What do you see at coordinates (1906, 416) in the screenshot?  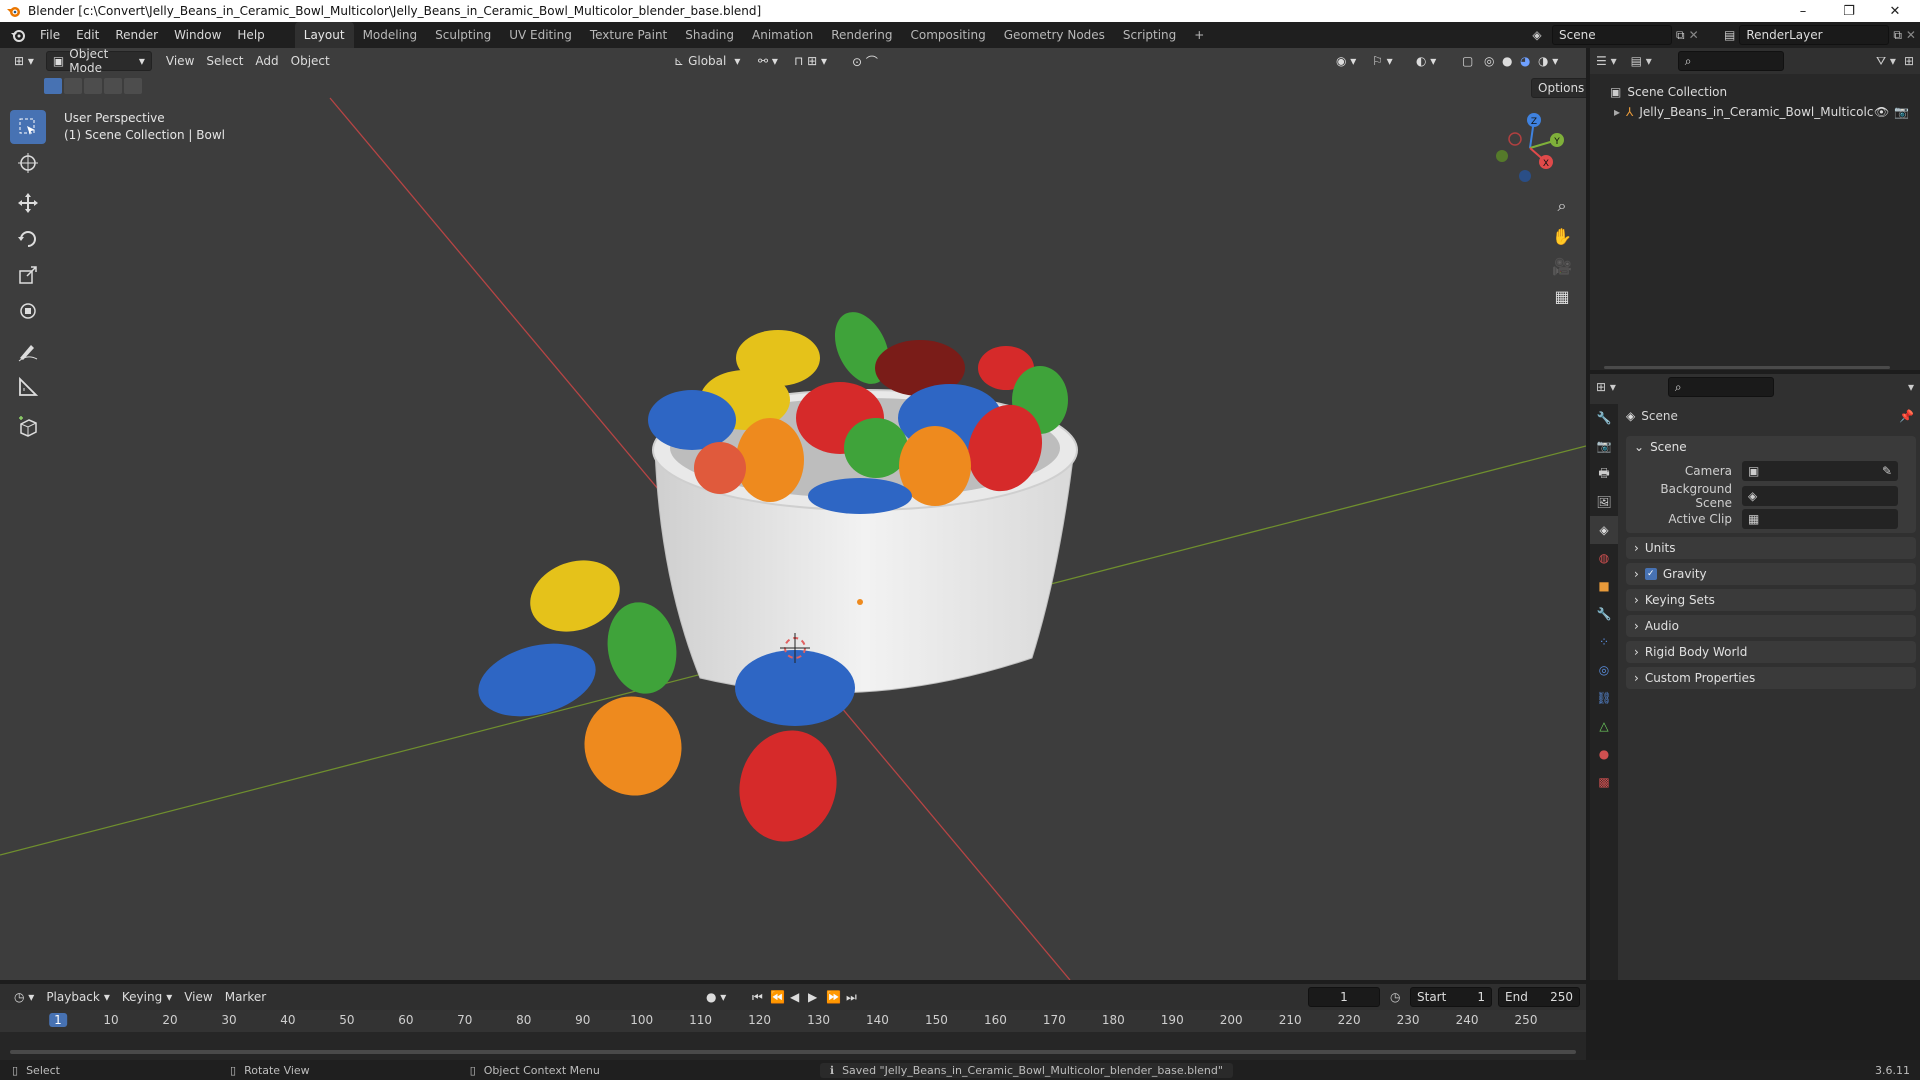 I see `pin-icon: 📌` at bounding box center [1906, 416].